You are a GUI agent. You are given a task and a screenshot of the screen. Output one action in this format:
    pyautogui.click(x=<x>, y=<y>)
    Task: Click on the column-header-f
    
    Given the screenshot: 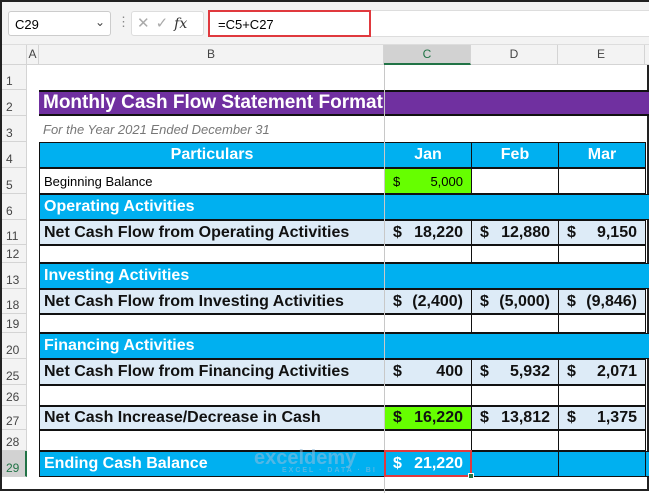 What is the action you would take?
    pyautogui.click(x=647, y=55)
    